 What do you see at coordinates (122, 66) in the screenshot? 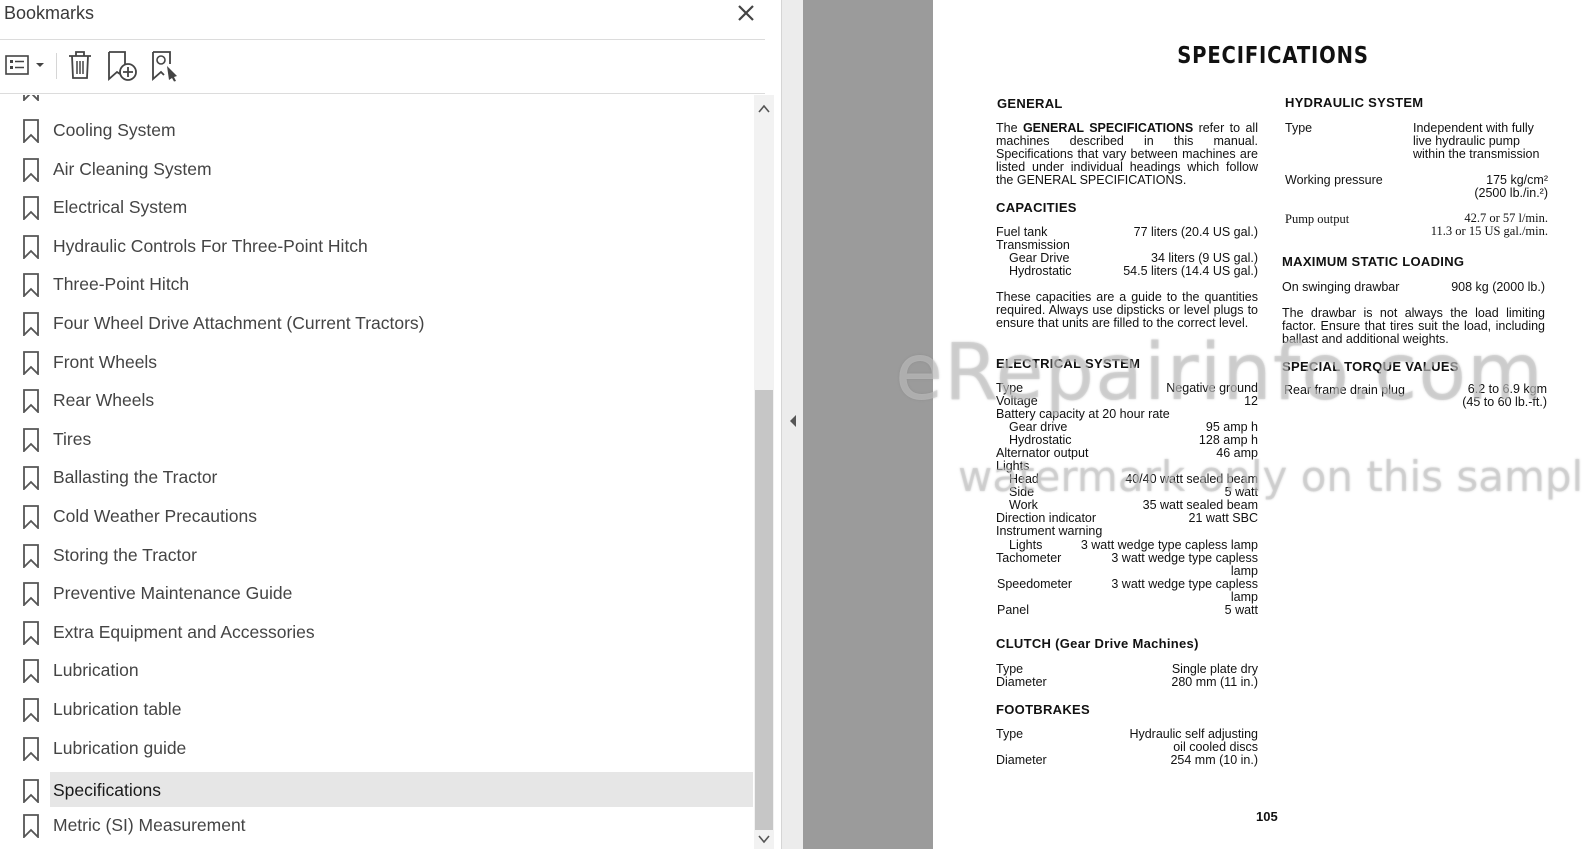
I see `new-bookmark-icon` at bounding box center [122, 66].